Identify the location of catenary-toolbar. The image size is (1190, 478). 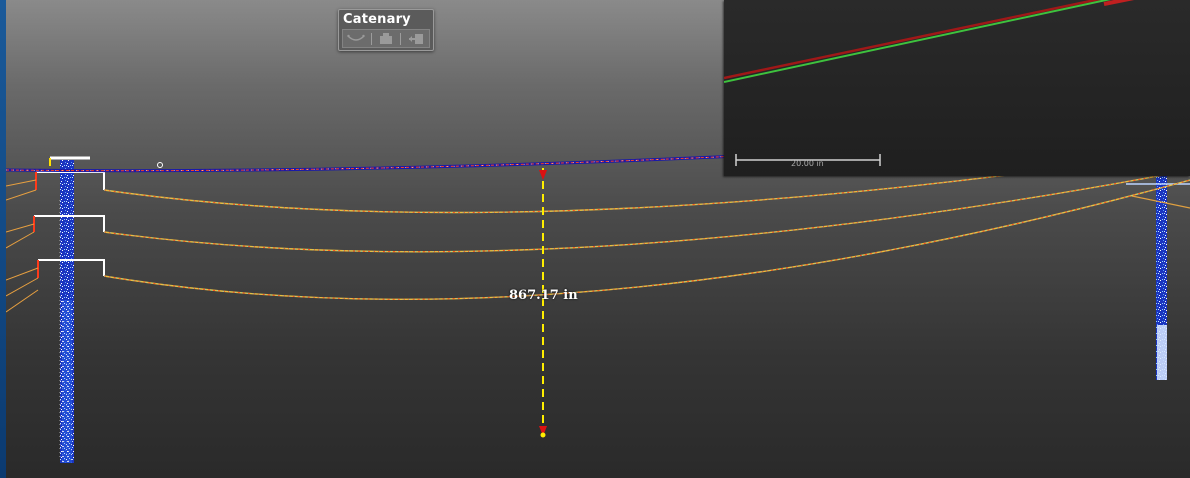
(386, 38).